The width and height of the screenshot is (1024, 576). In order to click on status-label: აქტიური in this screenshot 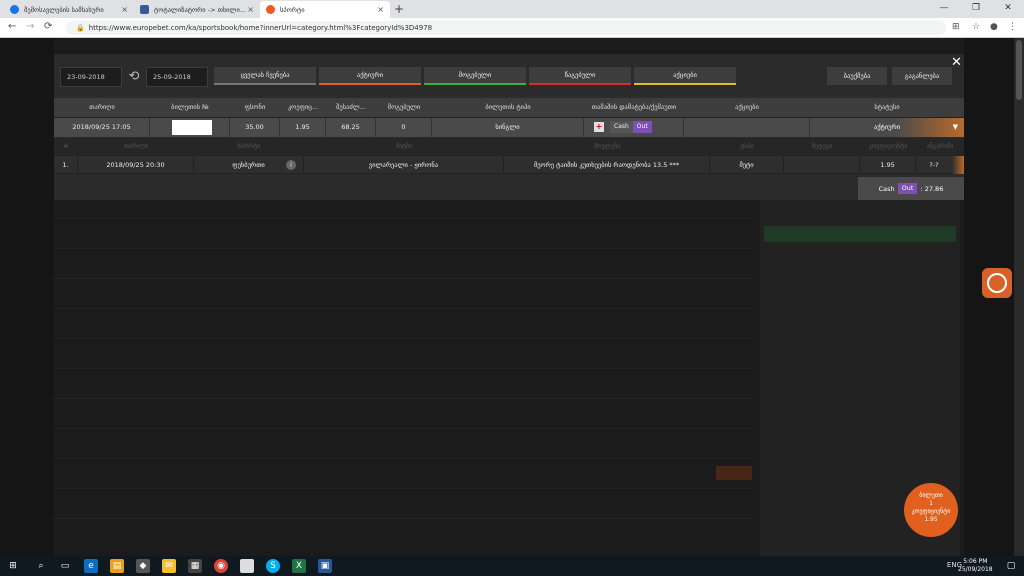, I will do `click(887, 127)`.